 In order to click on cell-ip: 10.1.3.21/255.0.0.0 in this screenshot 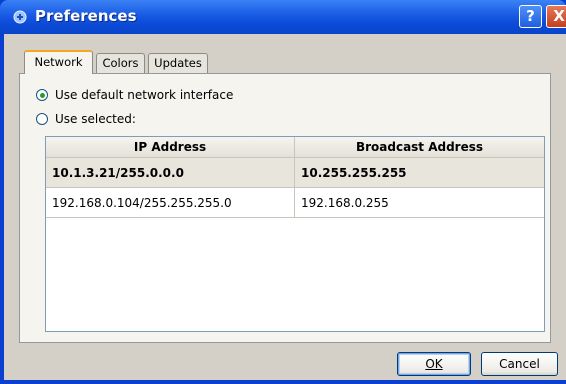, I will do `click(170, 172)`.